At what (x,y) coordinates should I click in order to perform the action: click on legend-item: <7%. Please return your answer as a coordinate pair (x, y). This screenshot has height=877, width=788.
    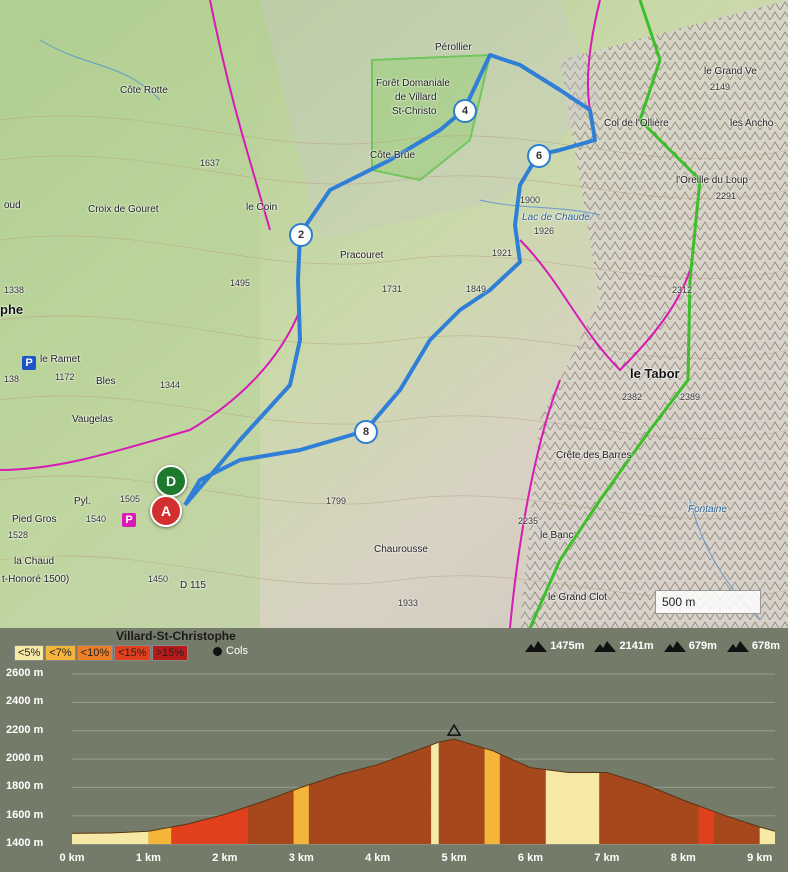
    Looking at the image, I should click on (60, 653).